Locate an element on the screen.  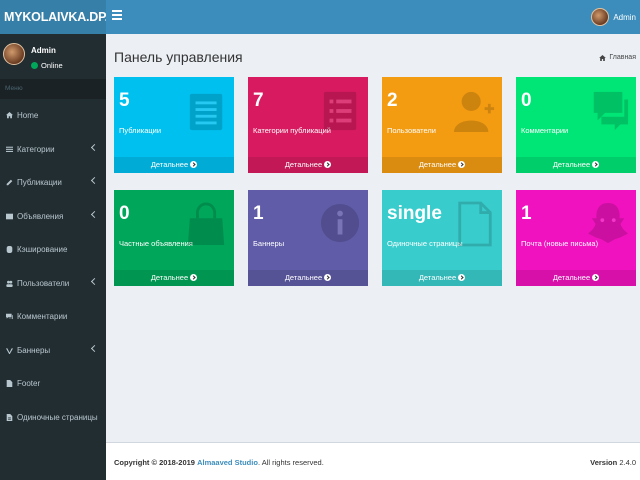
version: Version 2.4.0 is located at coordinates (613, 462).